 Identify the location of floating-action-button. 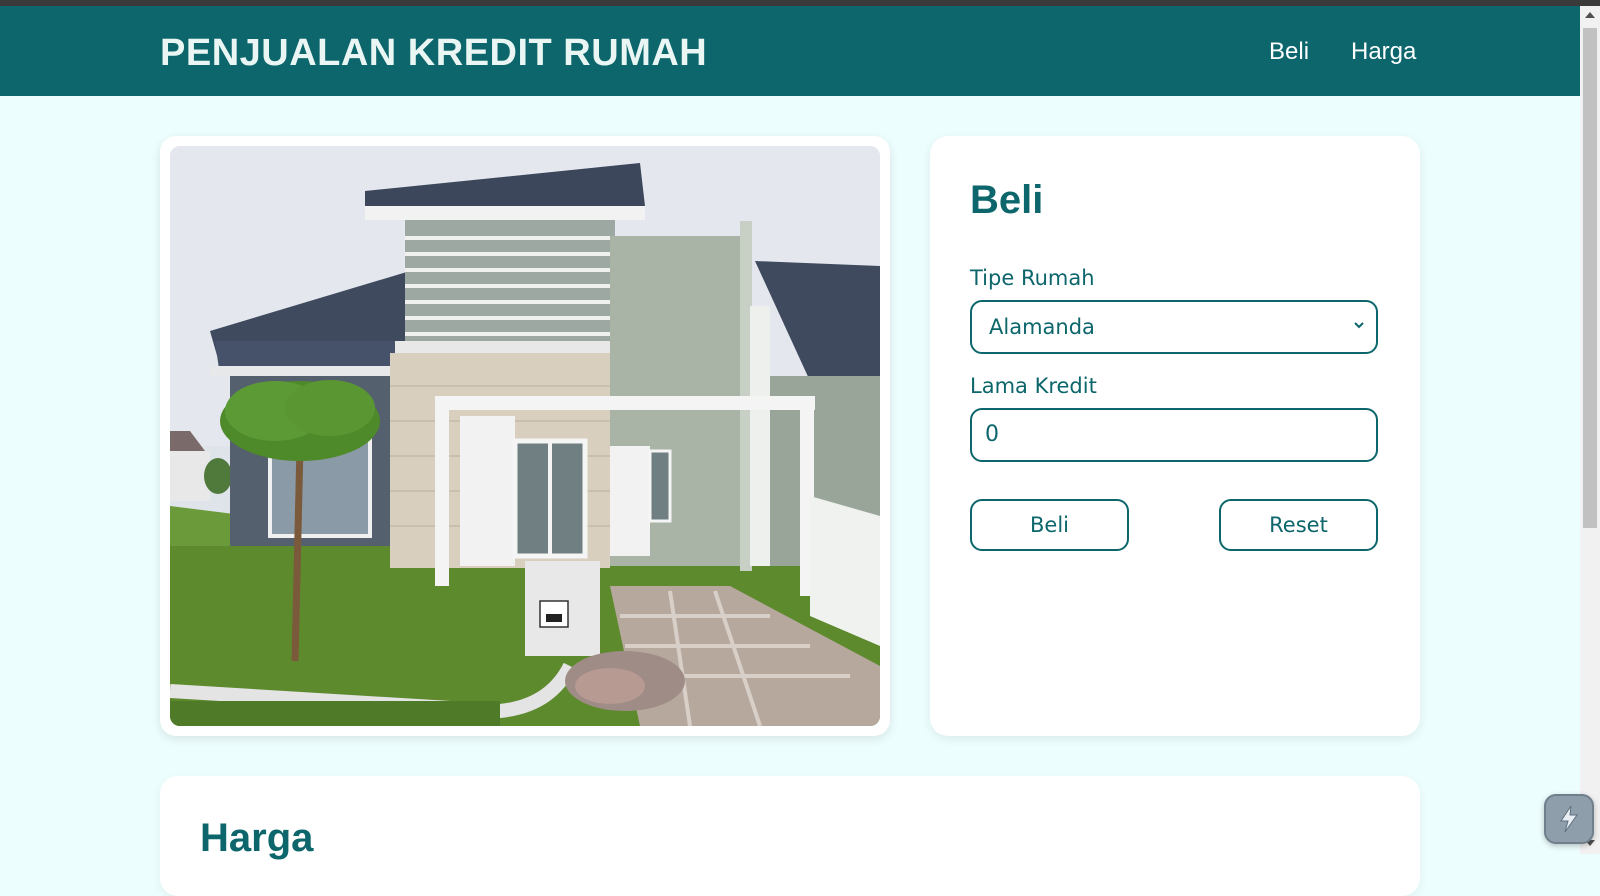
(1569, 819).